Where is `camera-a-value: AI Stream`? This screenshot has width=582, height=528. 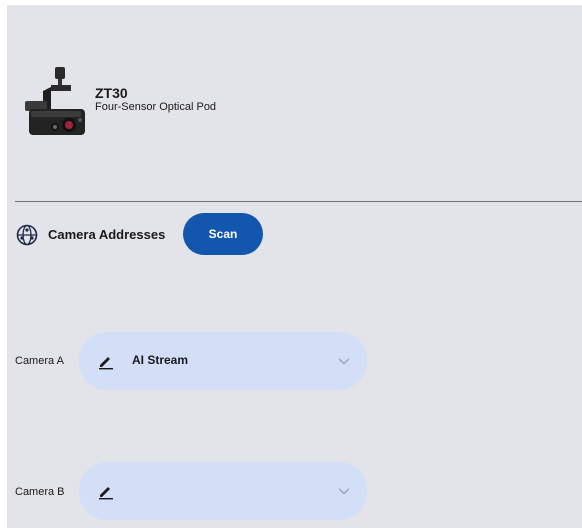 camera-a-value: AI Stream is located at coordinates (160, 360).